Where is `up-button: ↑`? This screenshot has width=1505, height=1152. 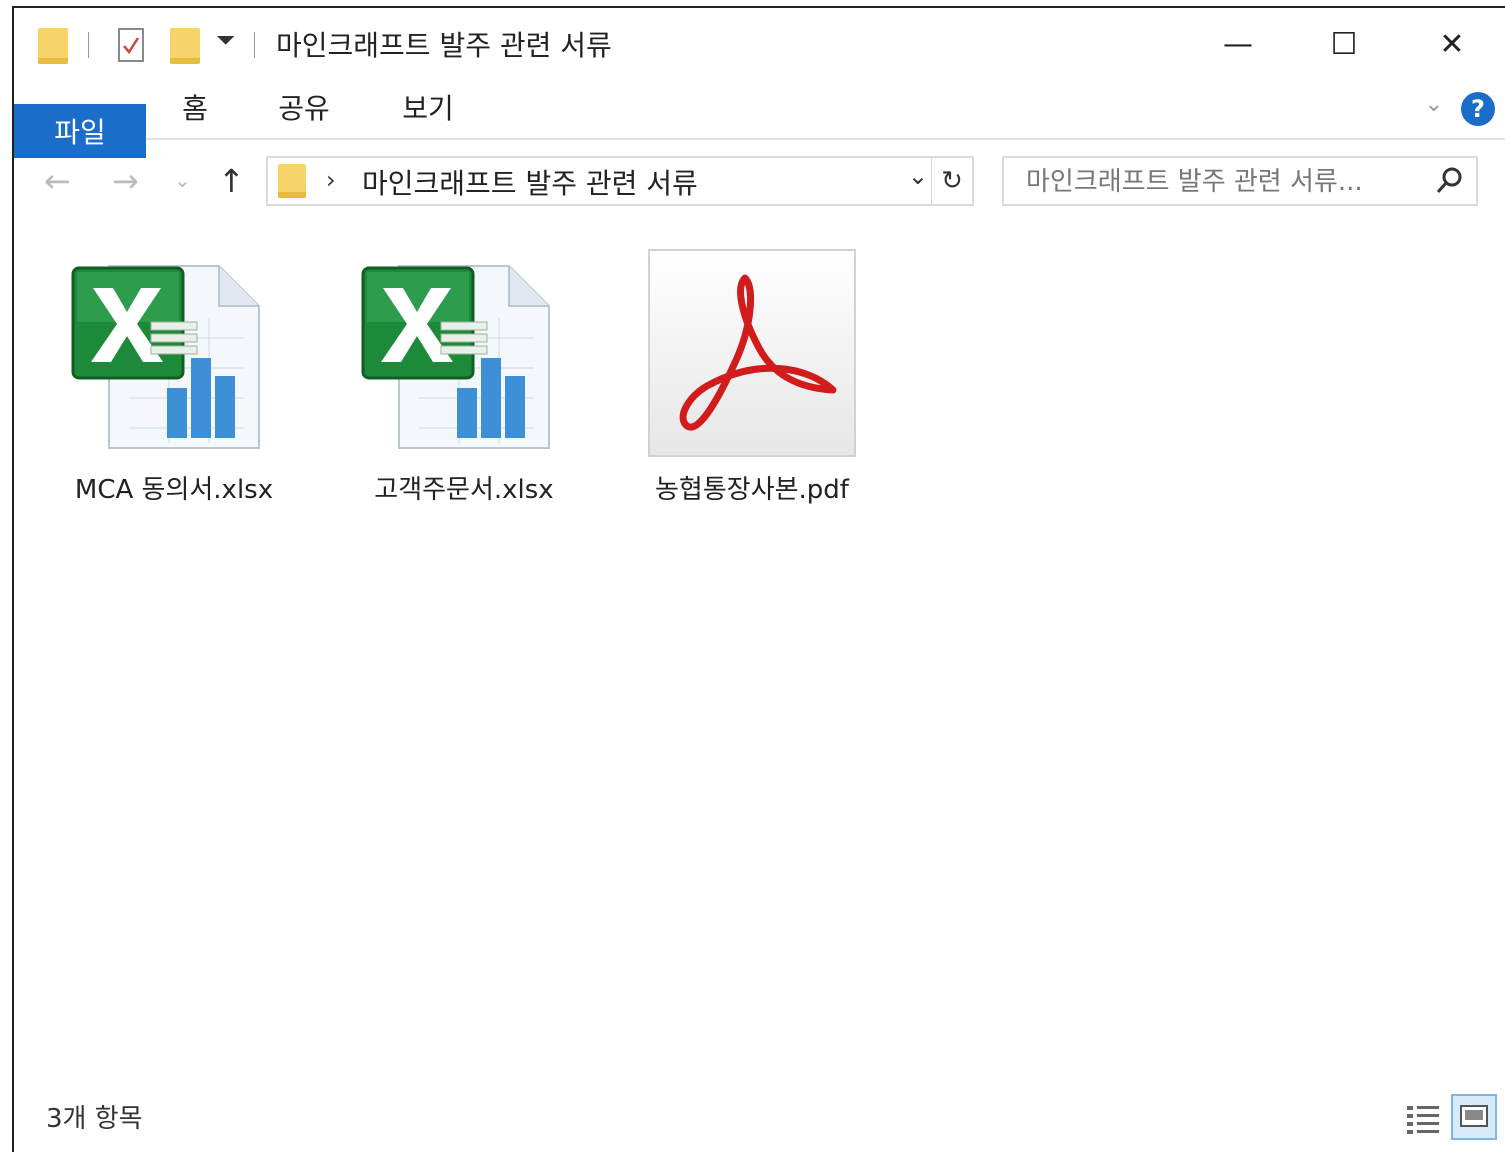
up-button: ↑ is located at coordinates (231, 181).